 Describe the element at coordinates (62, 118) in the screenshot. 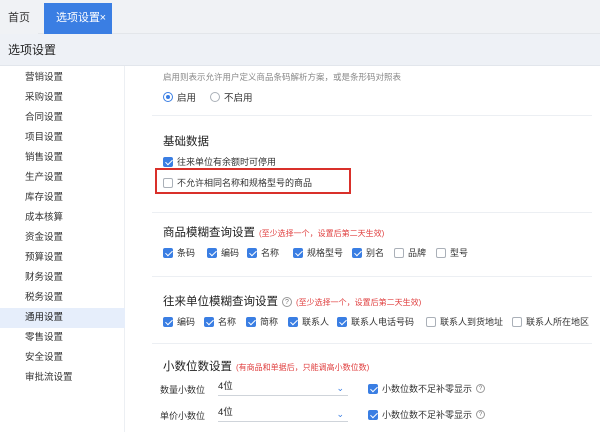

I see `sidebar-item-contract: 合同设置` at that location.